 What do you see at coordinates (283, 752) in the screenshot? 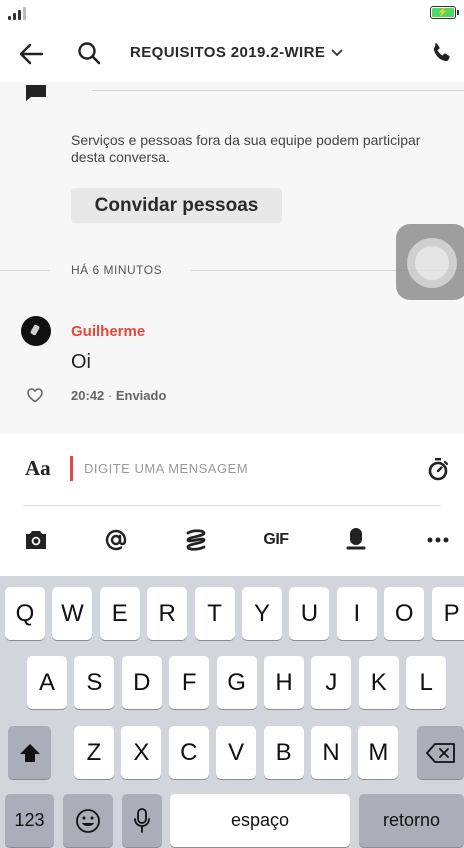
I see `key-b: B` at bounding box center [283, 752].